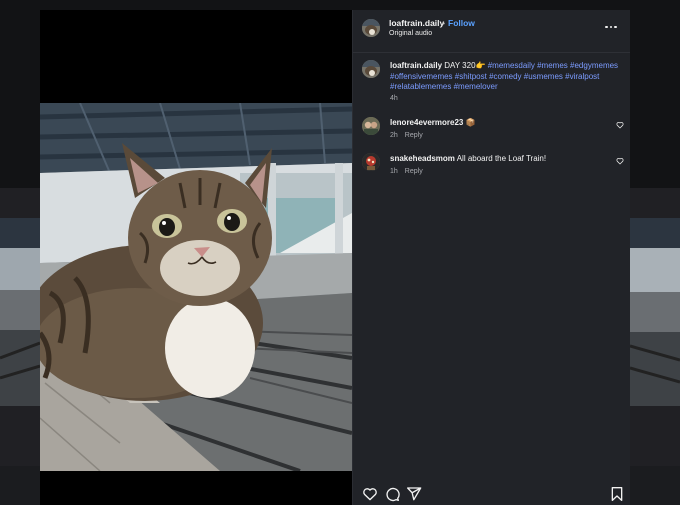  I want to click on author-avatar, so click(371, 28).